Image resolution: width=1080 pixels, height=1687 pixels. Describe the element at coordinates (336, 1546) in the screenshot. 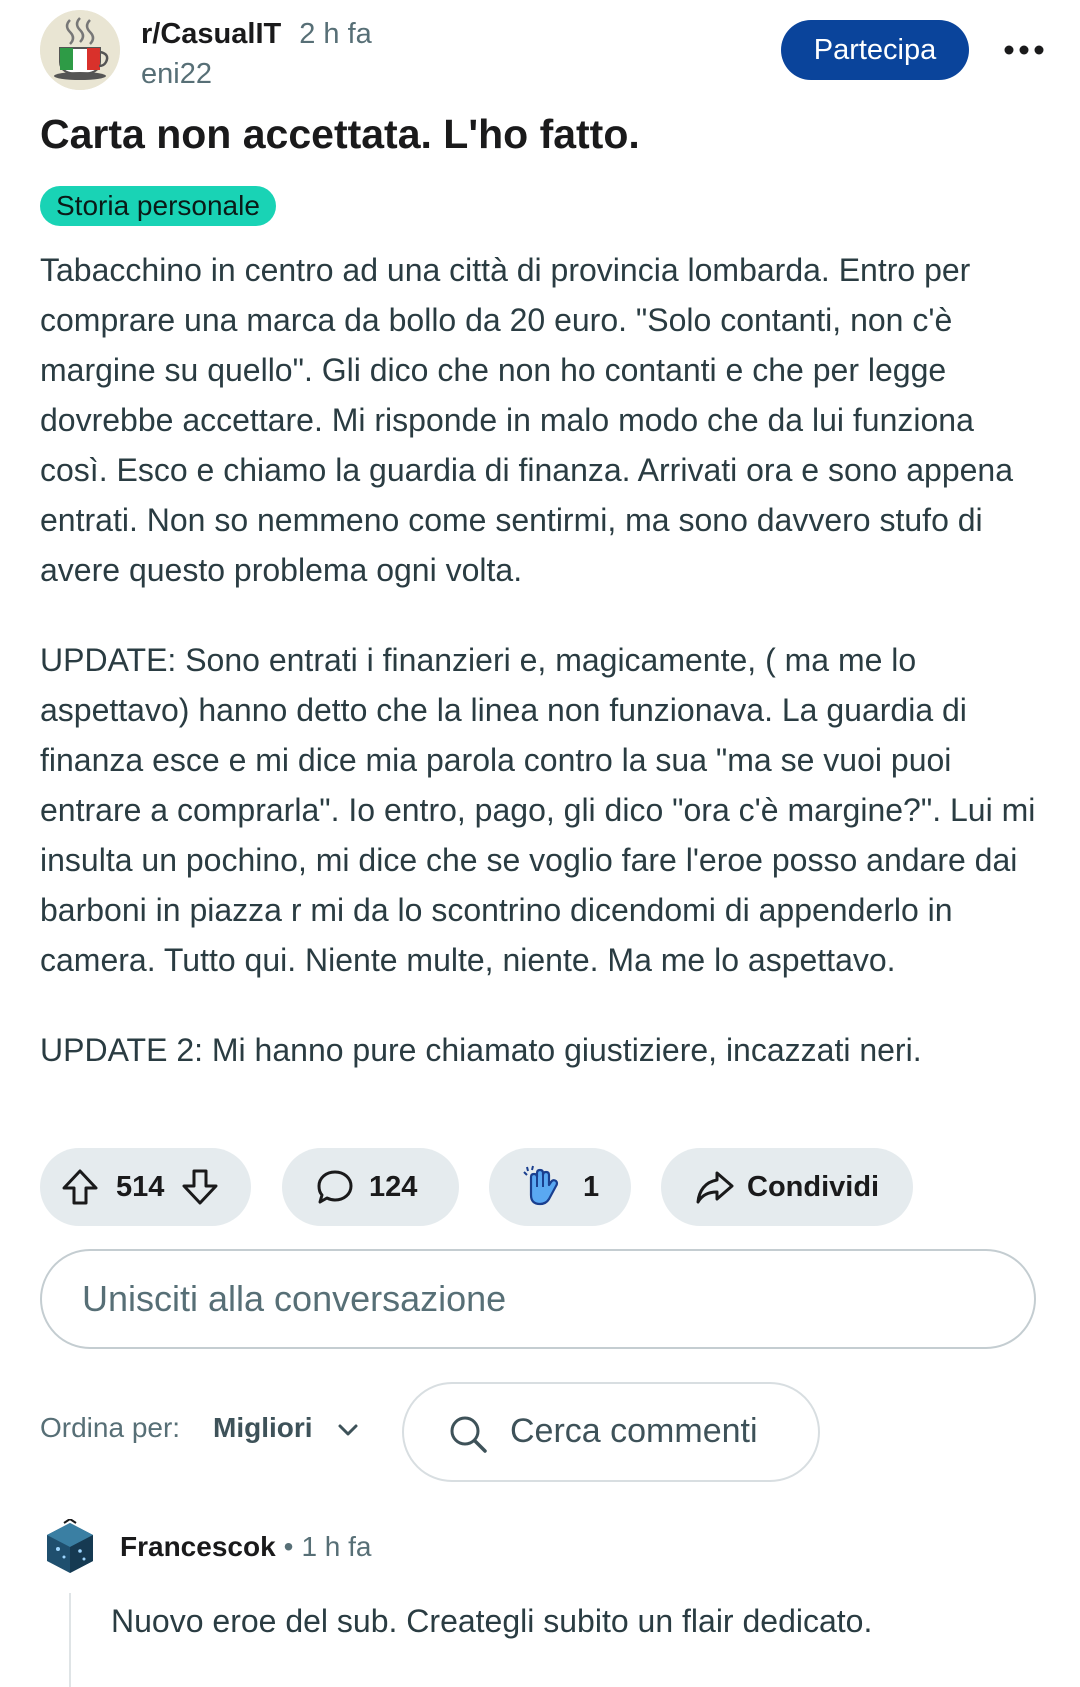

I see `comment-time: 1 h fa` at that location.